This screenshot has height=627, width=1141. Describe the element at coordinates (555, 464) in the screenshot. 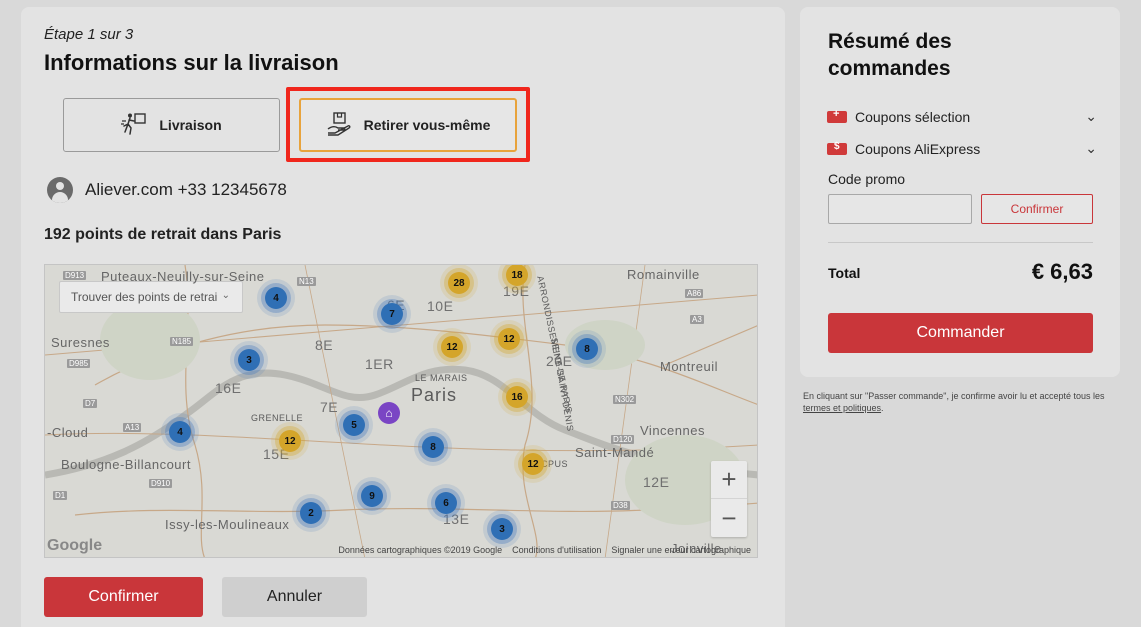

I see `map-label-cpus: CPUS` at that location.